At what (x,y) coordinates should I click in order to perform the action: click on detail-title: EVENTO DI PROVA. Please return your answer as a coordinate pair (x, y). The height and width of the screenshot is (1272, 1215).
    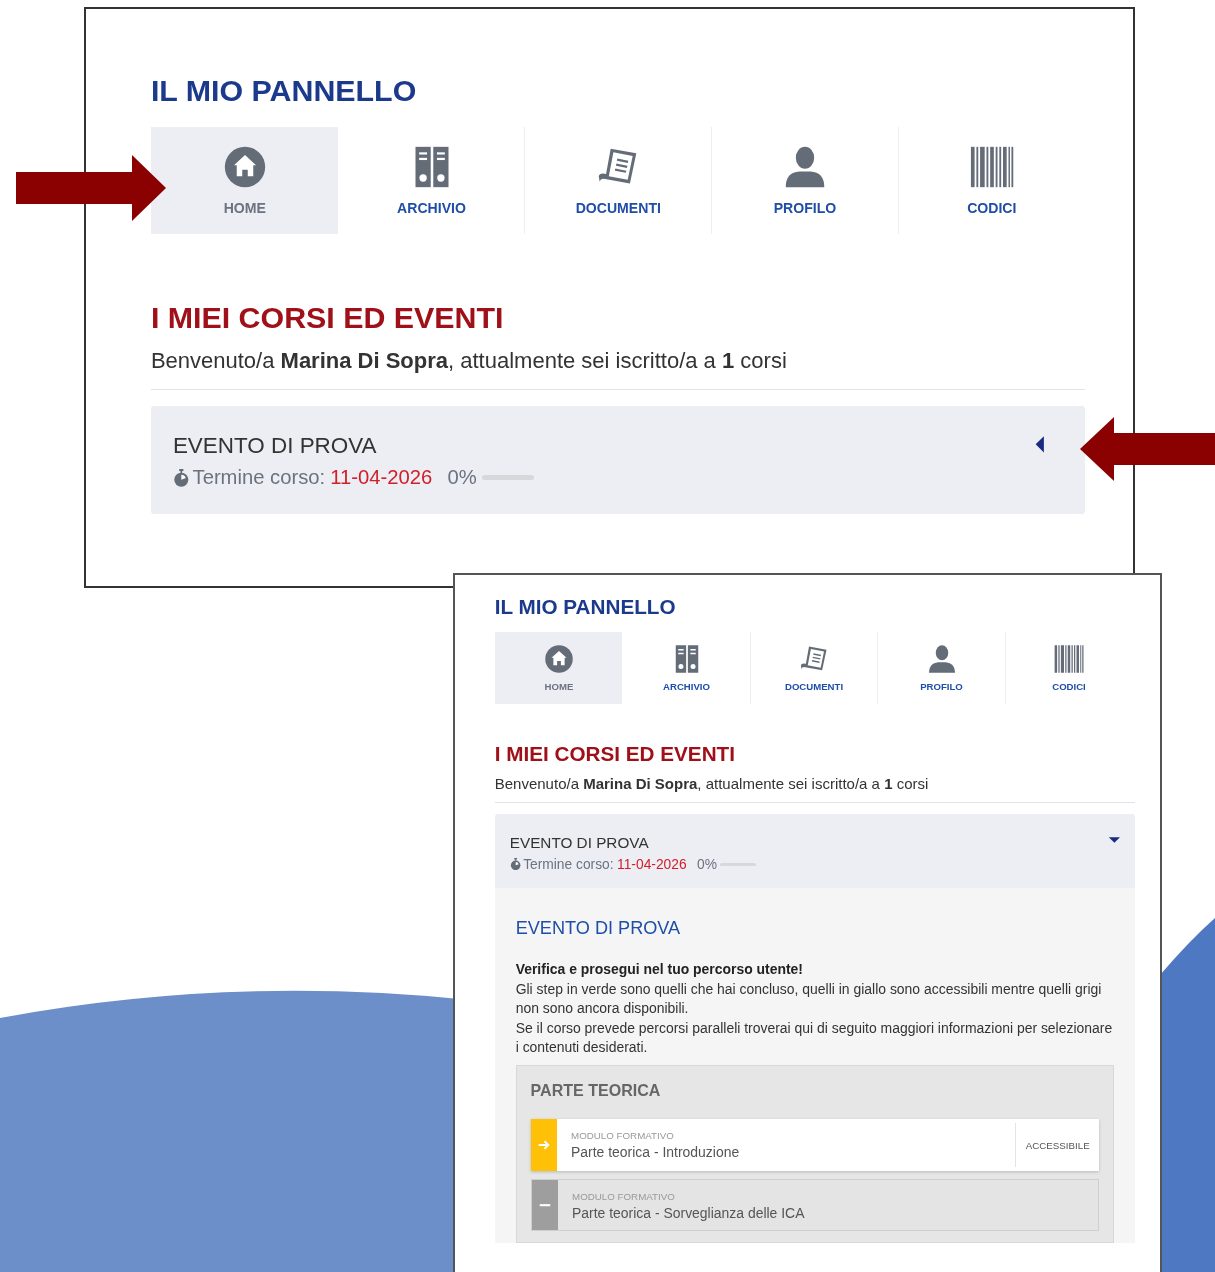
    Looking at the image, I should click on (598, 928).